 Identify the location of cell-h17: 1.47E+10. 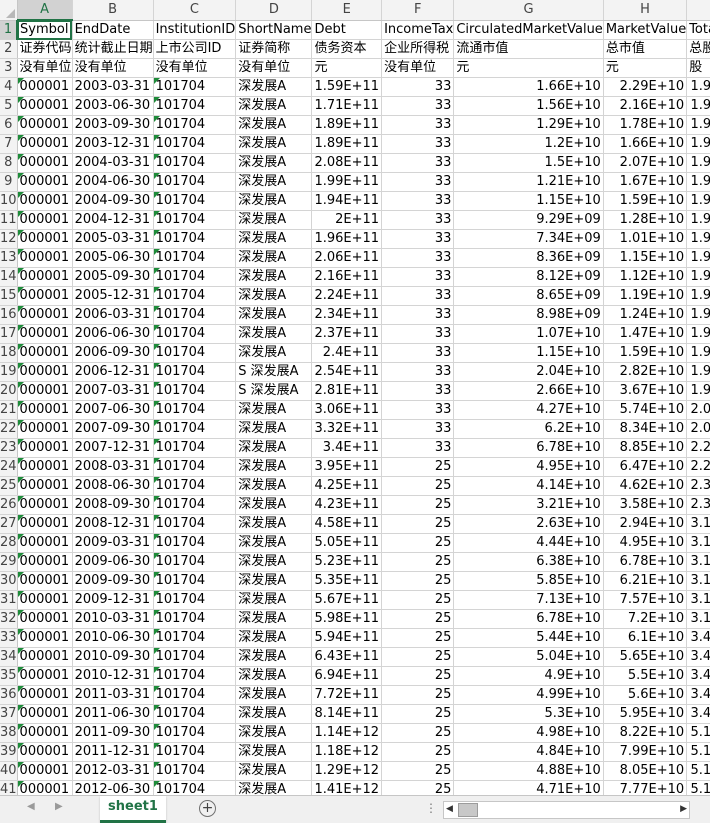
(645, 334).